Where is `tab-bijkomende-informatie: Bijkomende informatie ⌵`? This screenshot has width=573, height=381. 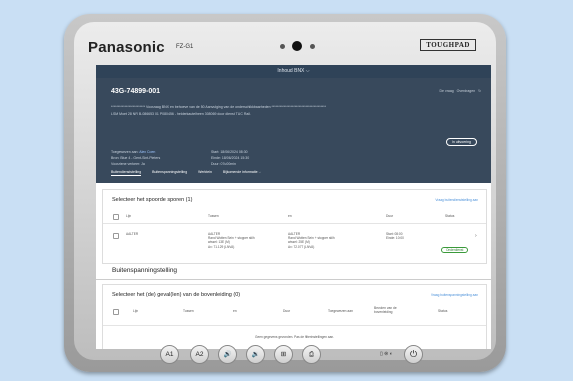 tab-bijkomende-informatie: Bijkomende informatie ⌵ is located at coordinates (242, 172).